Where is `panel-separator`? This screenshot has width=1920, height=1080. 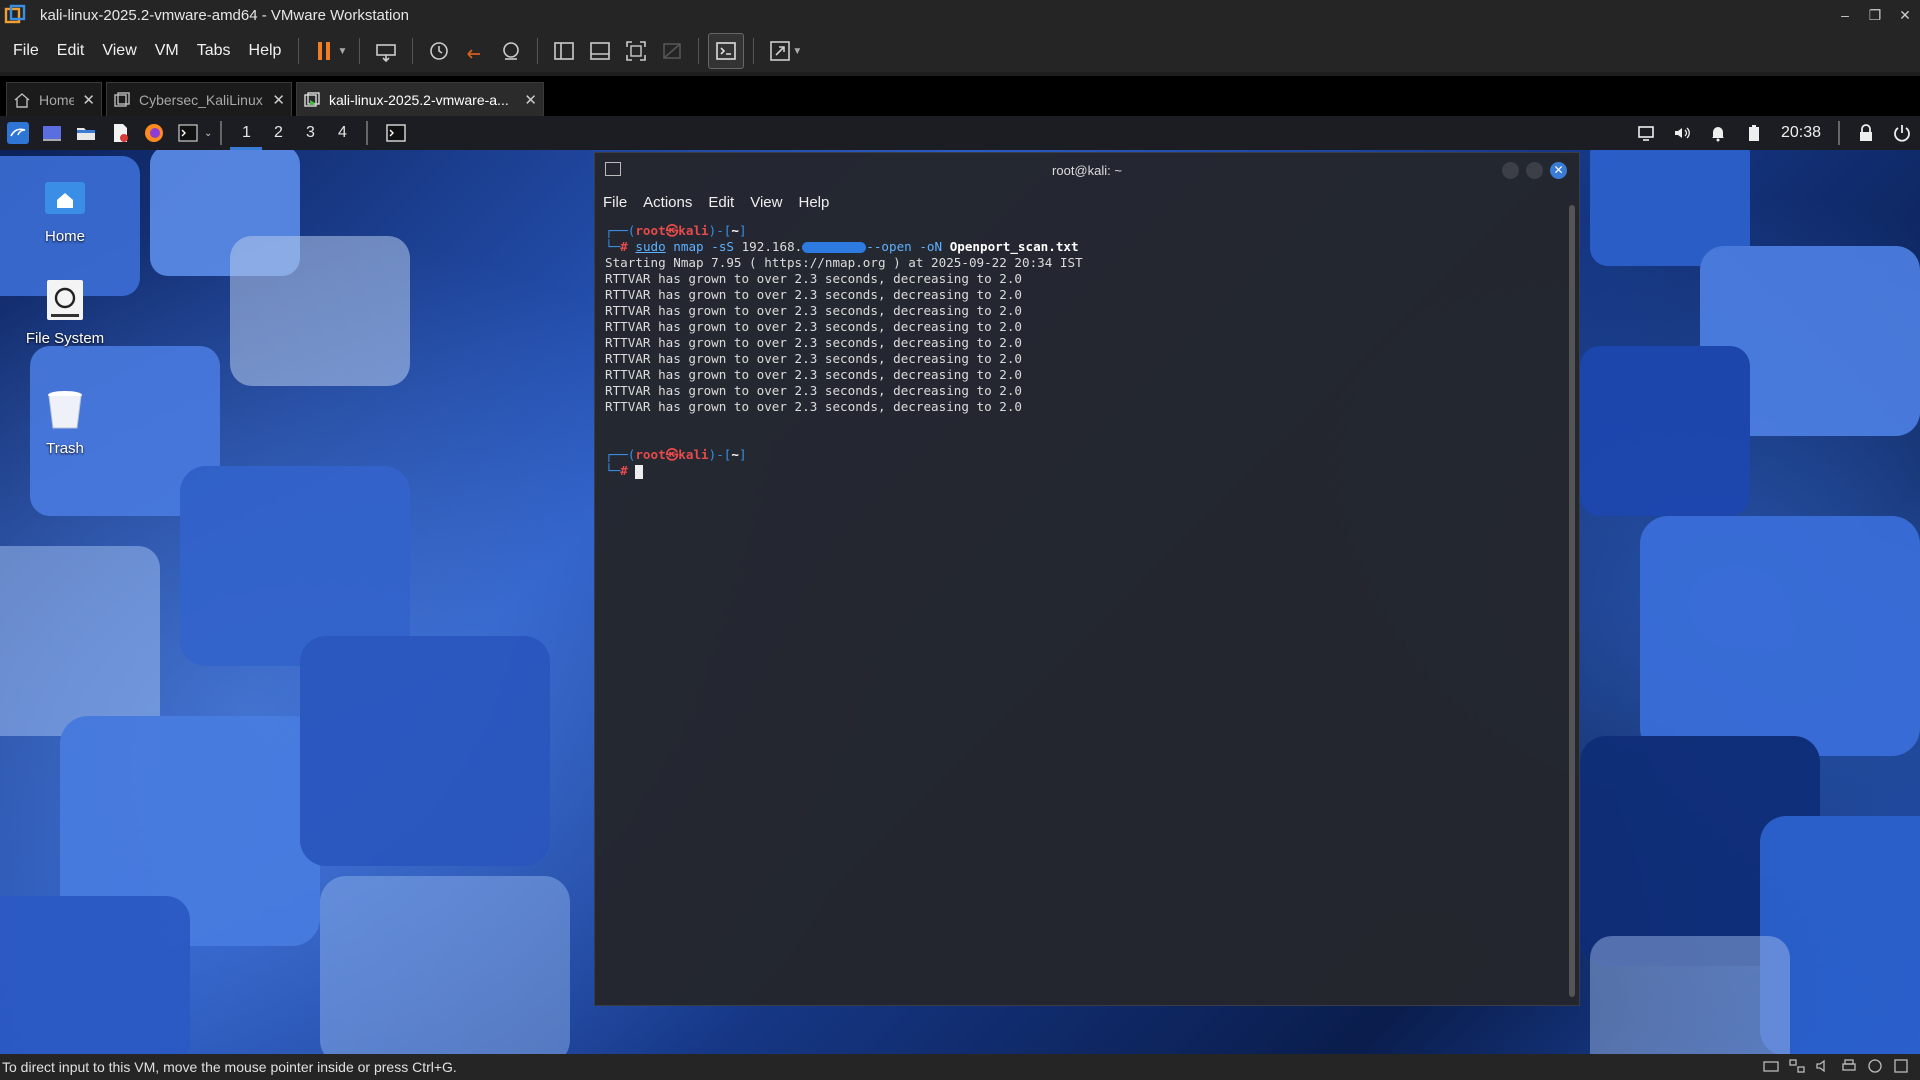
panel-separator is located at coordinates (1839, 133).